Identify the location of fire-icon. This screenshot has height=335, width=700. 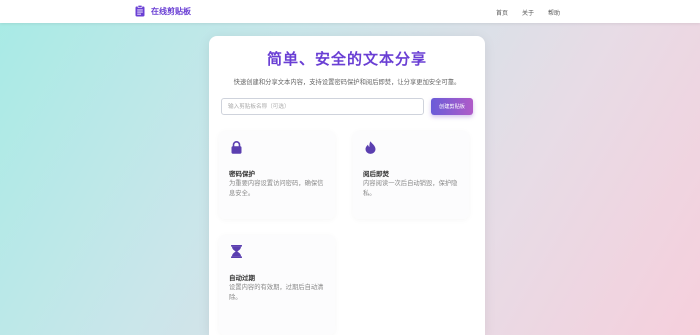
(370, 147).